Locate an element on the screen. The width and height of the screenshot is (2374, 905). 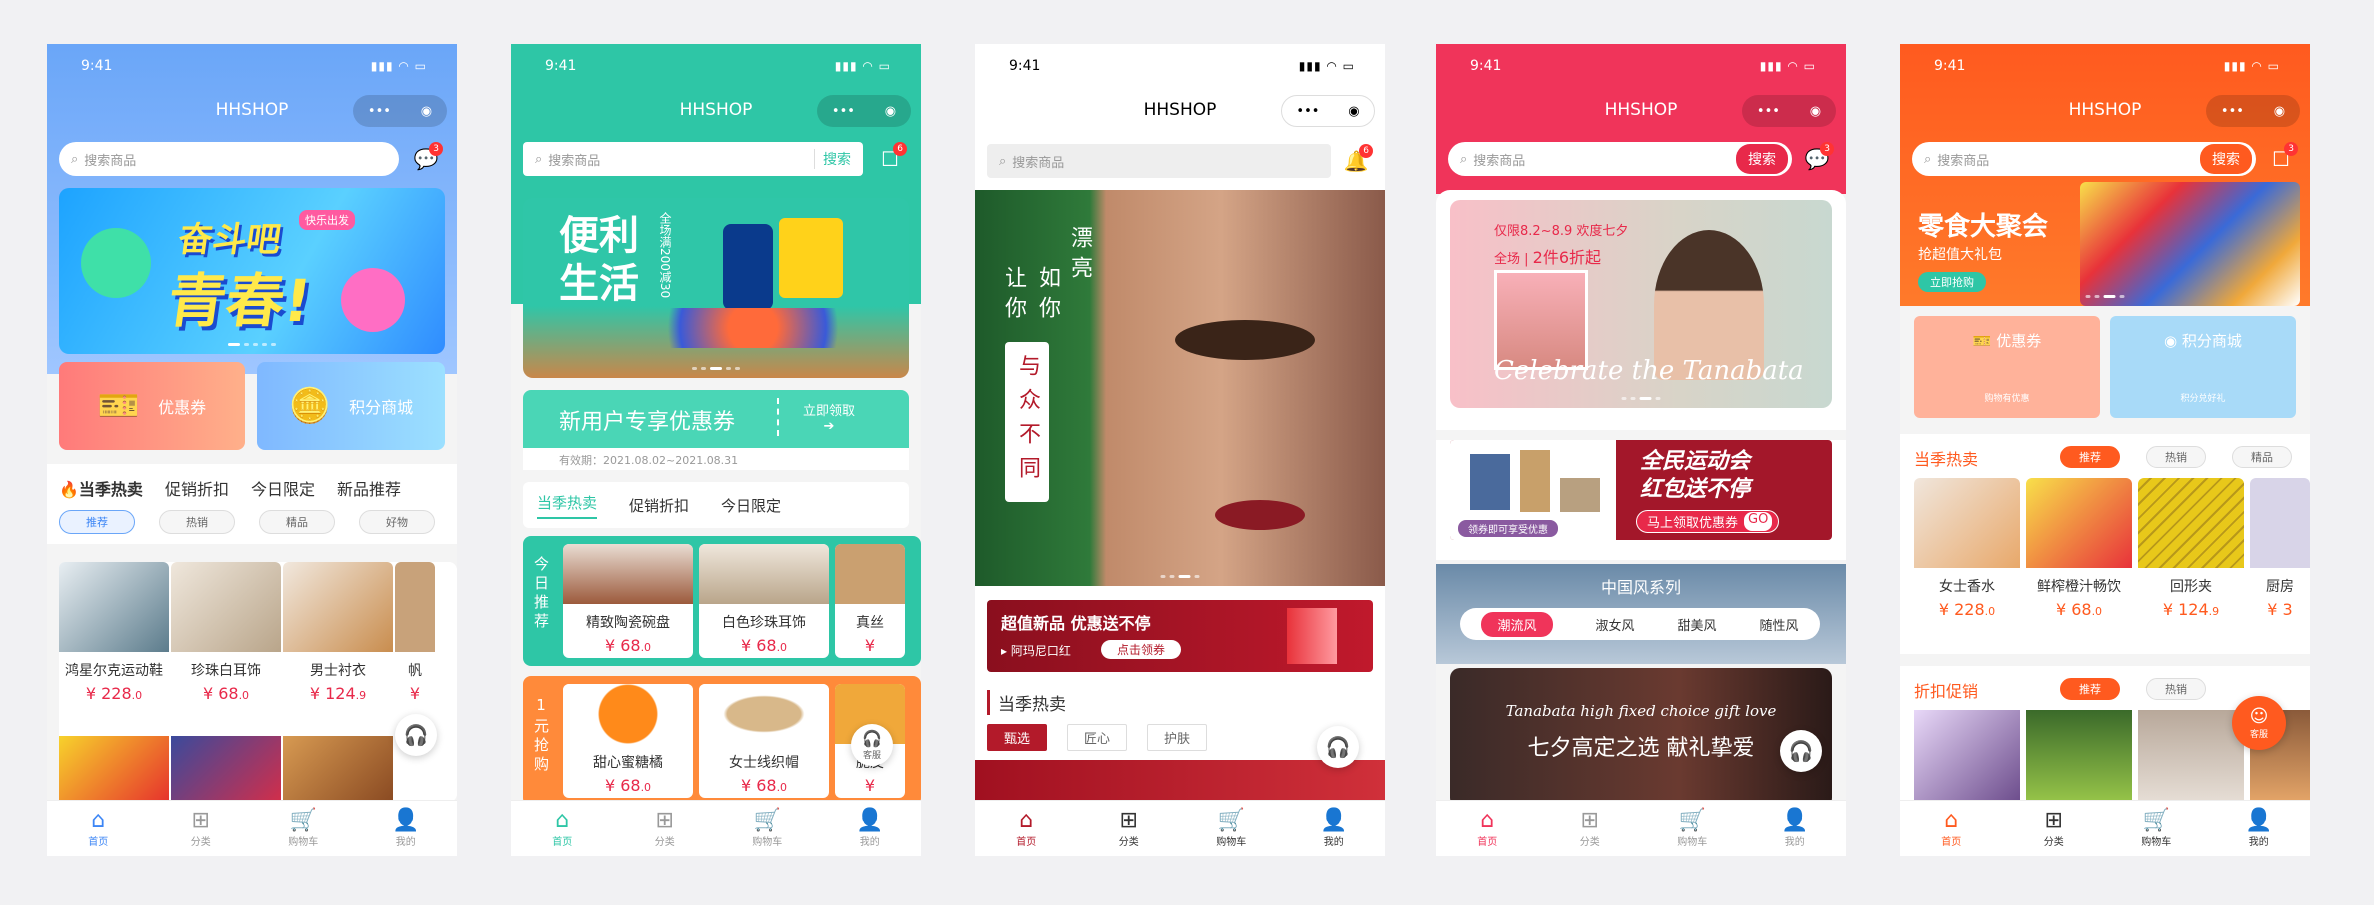
product-card: 精致陶瓷碗盘 ¥ 68.0 is located at coordinates (628, 601).